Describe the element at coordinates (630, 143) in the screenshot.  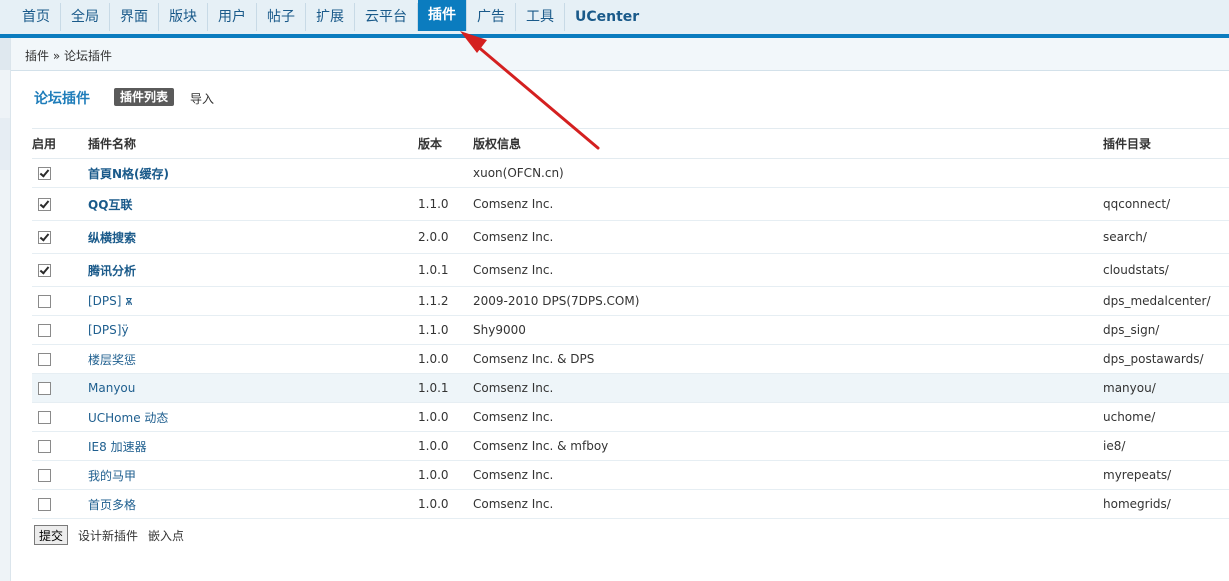
I see `table-header-row: 启用 插件名称 版本 版权信息 插件目录` at that location.